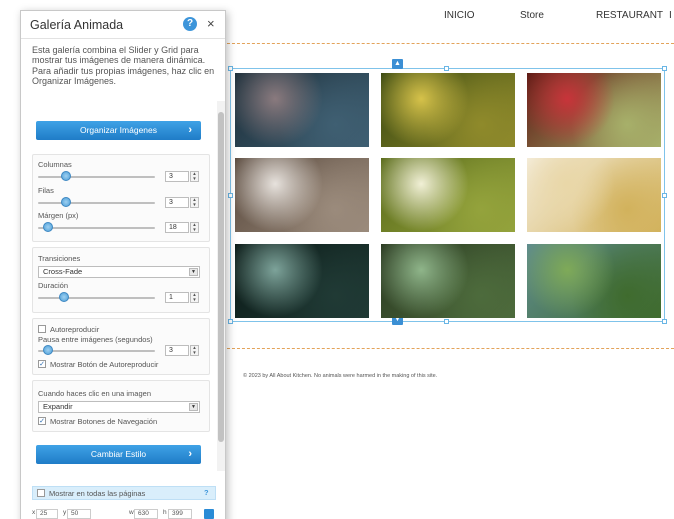 This screenshot has width=674, height=519. What do you see at coordinates (532, 15) in the screenshot?
I see `nav-store: Store` at bounding box center [532, 15].